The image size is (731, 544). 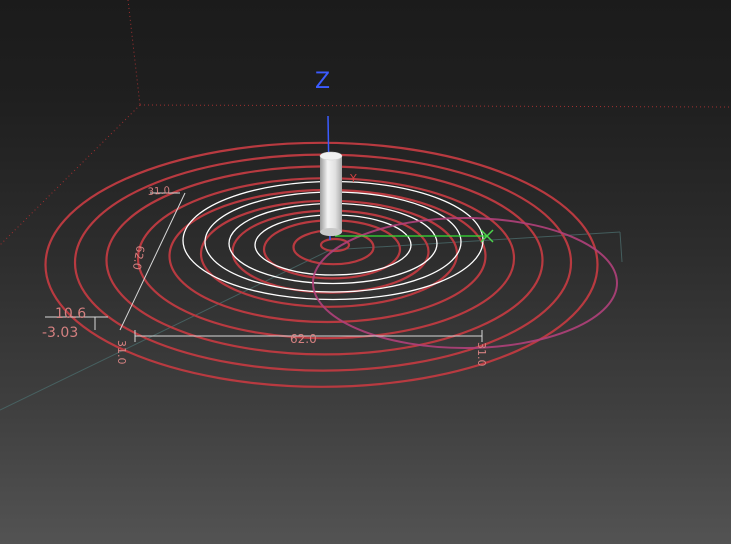 I want to click on offset-label-2: -3.03, so click(x=60, y=333).